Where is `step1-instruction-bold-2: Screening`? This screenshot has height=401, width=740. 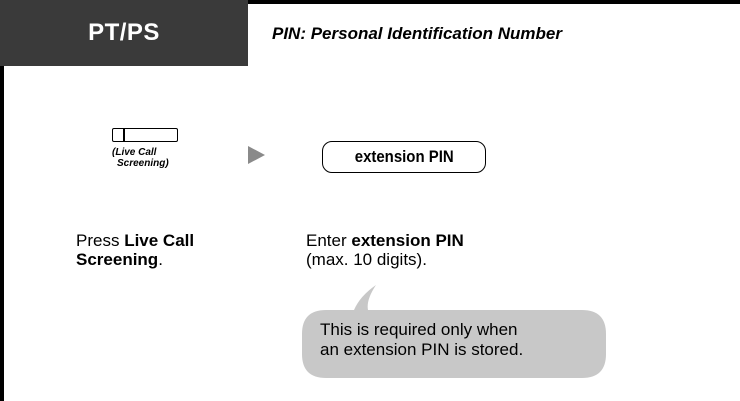 step1-instruction-bold-2: Screening is located at coordinates (117, 259).